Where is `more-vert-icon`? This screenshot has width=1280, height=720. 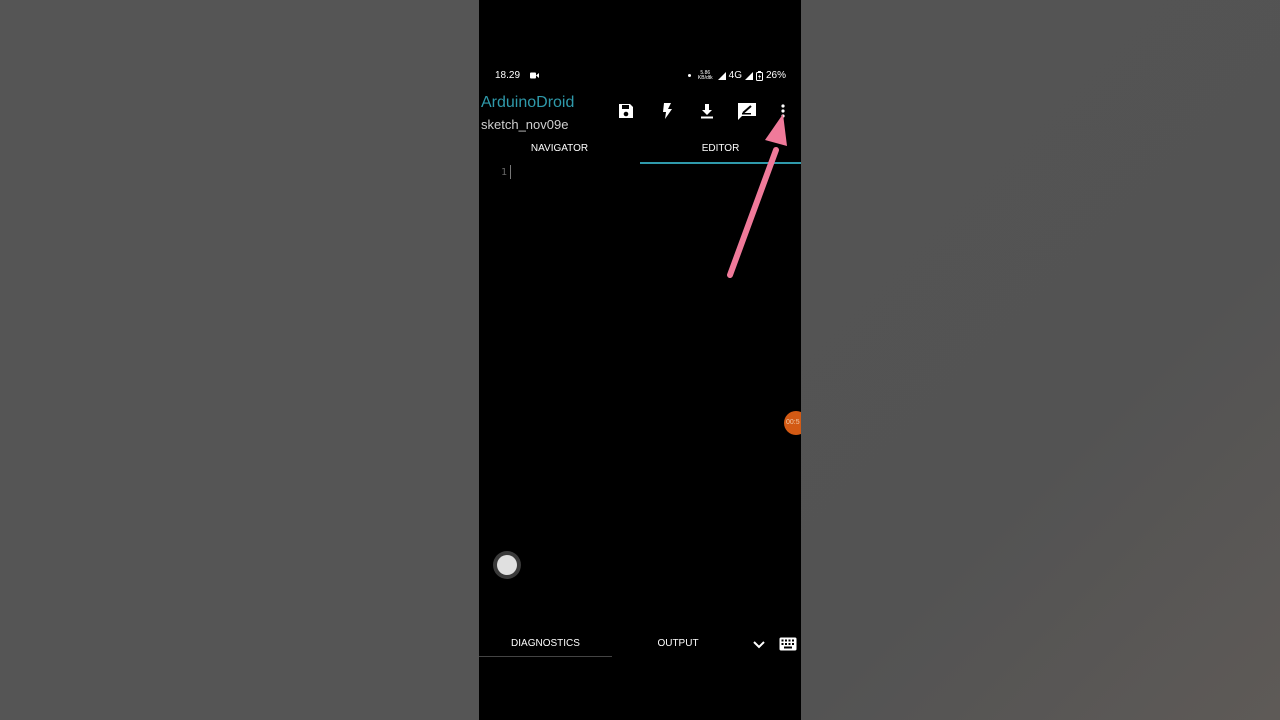 more-vert-icon is located at coordinates (783, 111).